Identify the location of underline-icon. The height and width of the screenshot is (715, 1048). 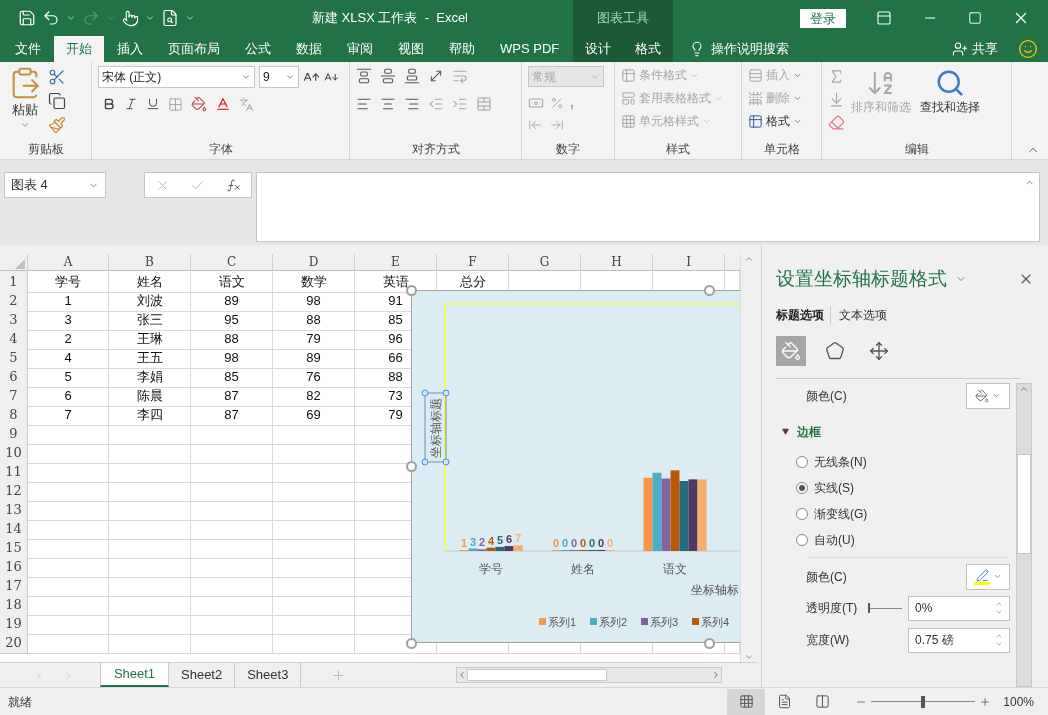
(153, 104).